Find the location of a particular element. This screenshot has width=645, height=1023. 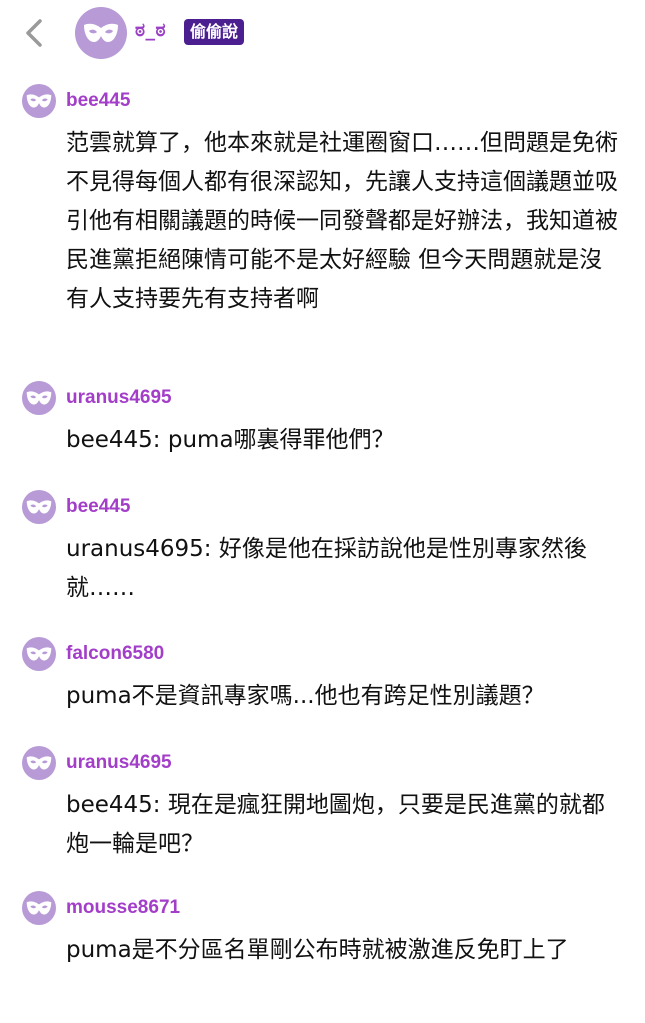

message-text: puma不是資訊專家嗎...他也有跨足性別議題？ is located at coordinates (305, 696).